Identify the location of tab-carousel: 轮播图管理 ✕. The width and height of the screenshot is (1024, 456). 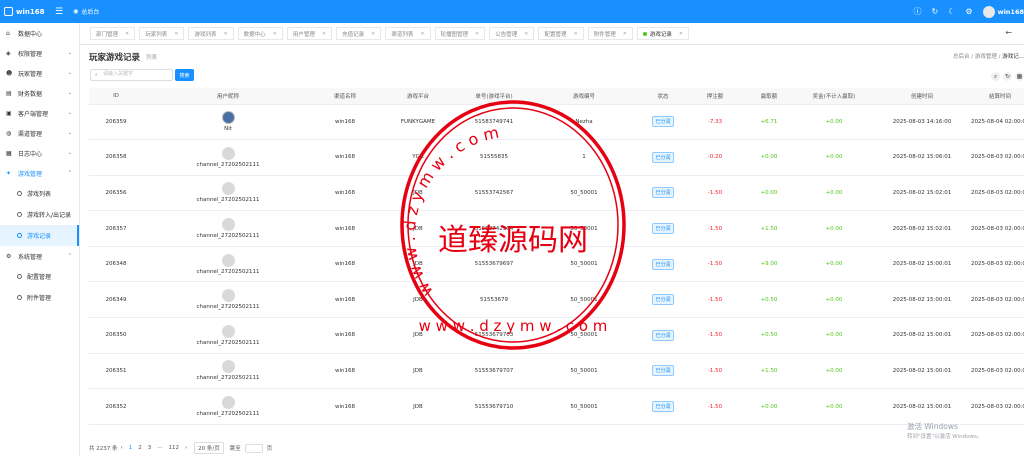
(460, 33).